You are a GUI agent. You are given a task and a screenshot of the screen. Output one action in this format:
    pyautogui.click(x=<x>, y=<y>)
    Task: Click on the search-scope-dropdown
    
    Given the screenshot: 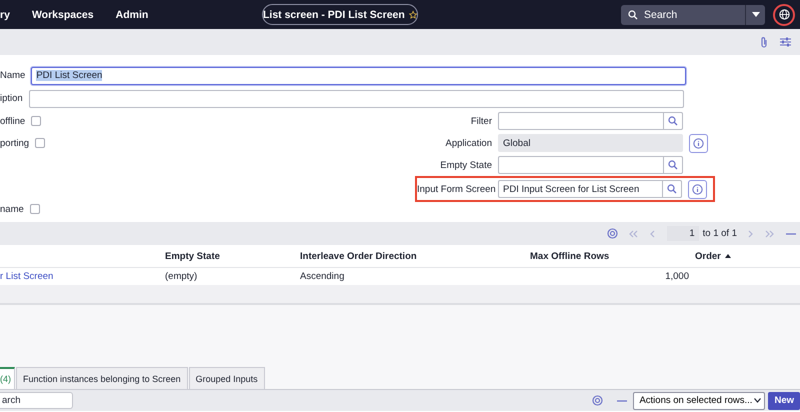 What is the action you would take?
    pyautogui.click(x=755, y=14)
    